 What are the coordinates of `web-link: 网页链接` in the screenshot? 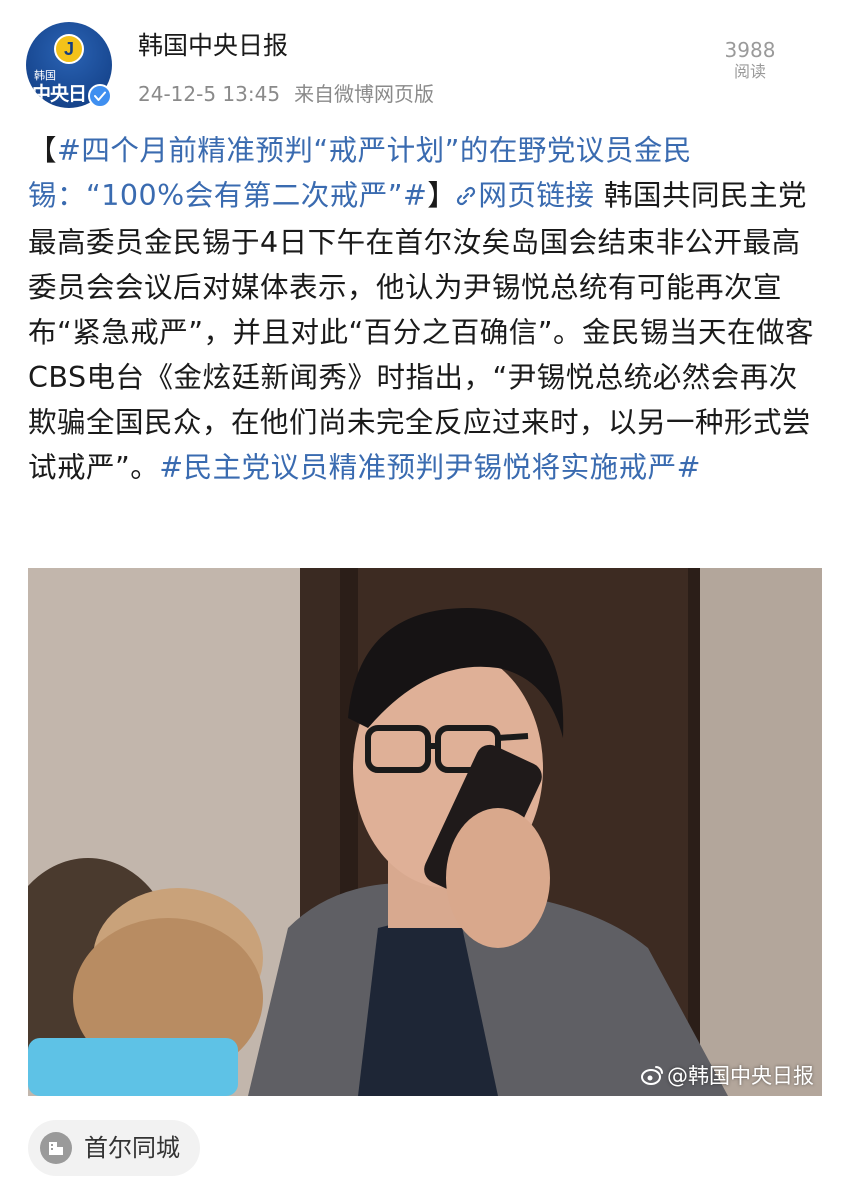 It's located at (525, 195).